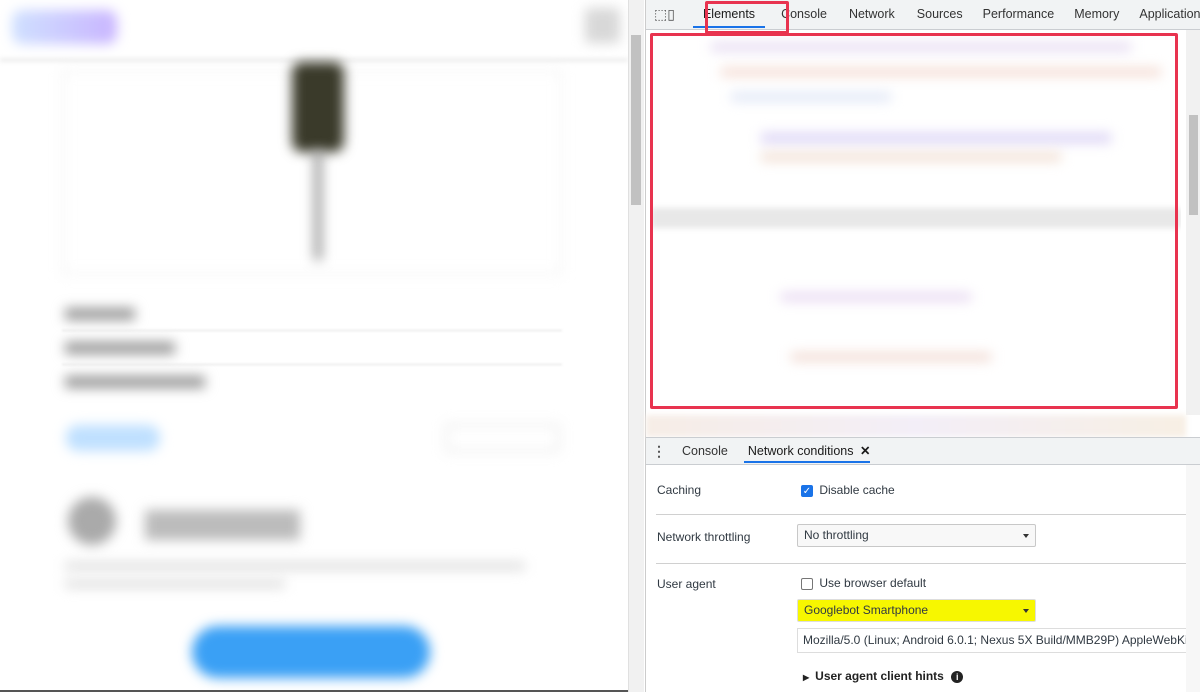 The image size is (1200, 692). I want to click on close-icon: ✕, so click(865, 451).